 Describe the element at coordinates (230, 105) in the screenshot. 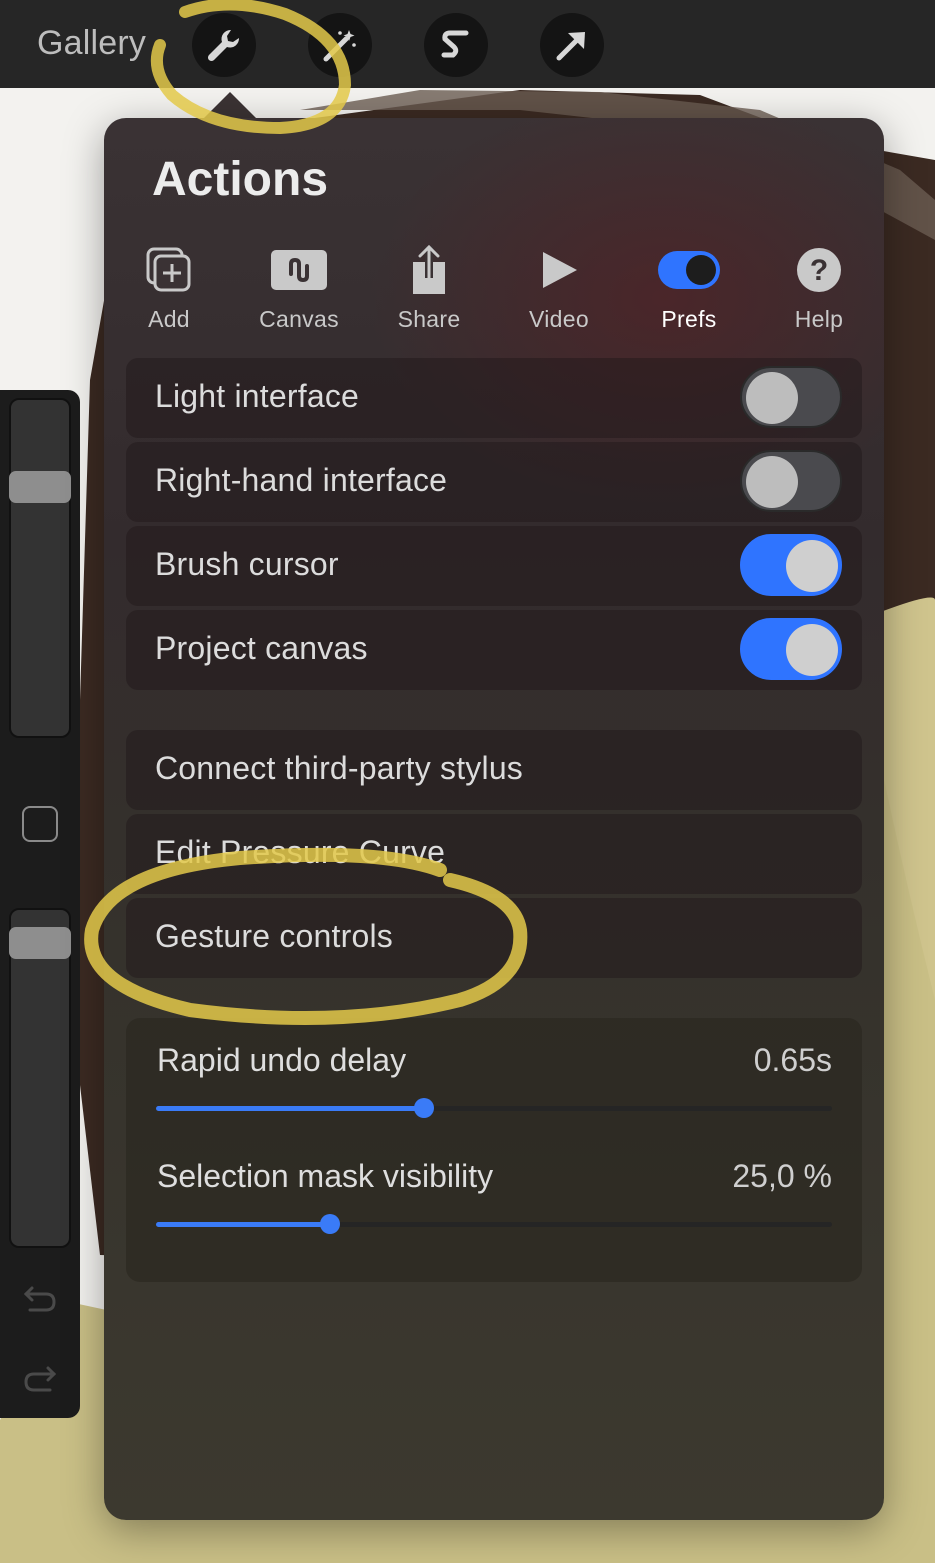

I see `popover-caret` at that location.